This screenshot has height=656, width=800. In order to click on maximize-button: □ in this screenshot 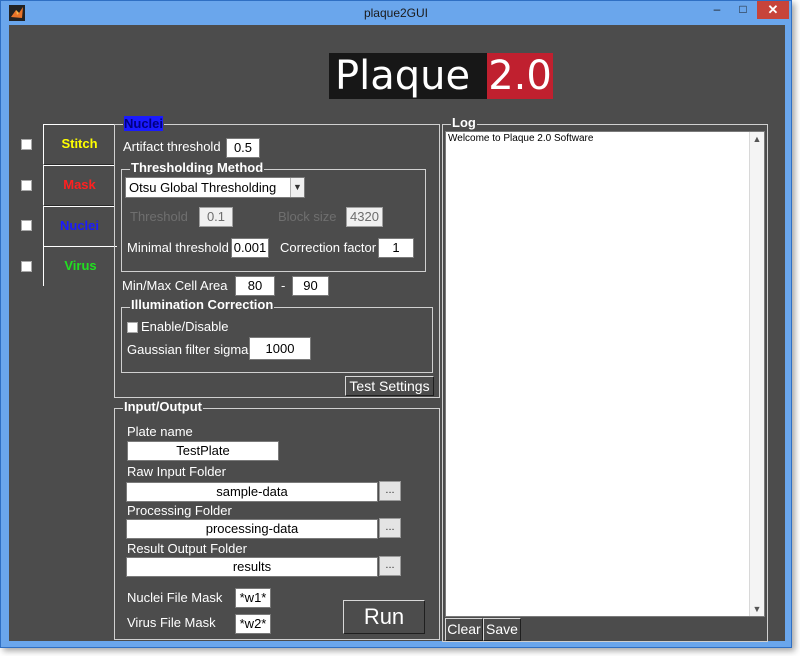, I will do `click(743, 10)`.